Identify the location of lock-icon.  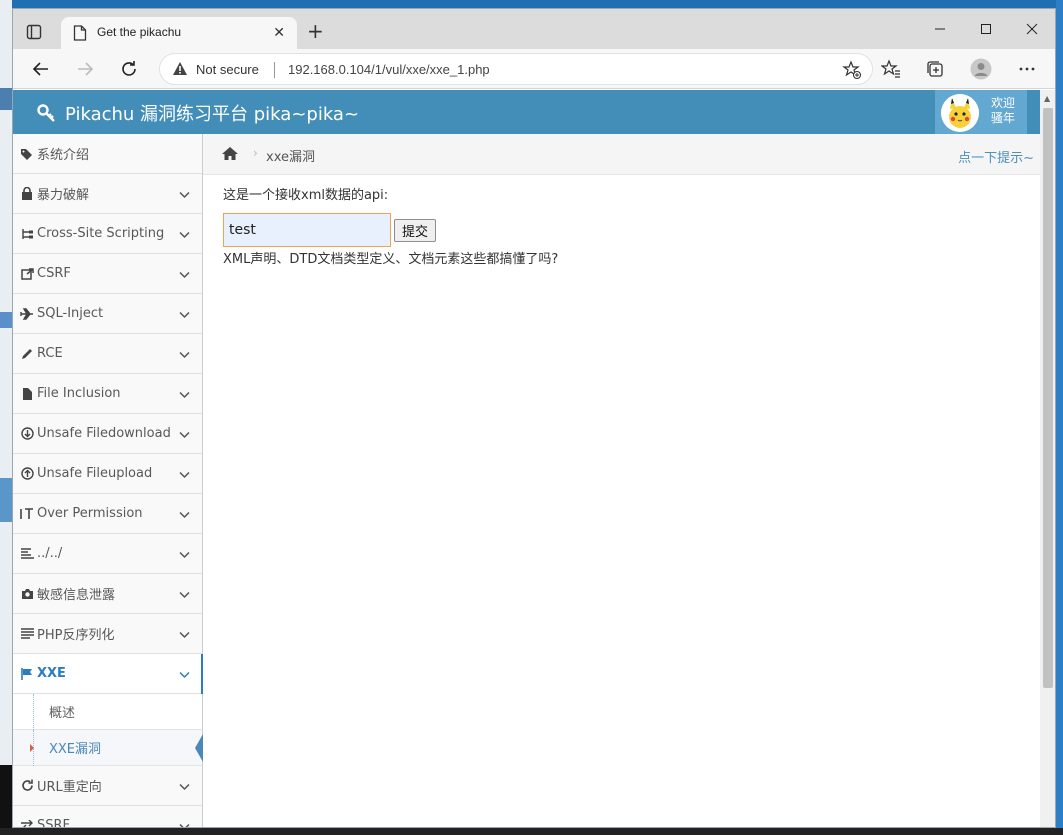
(27, 194).